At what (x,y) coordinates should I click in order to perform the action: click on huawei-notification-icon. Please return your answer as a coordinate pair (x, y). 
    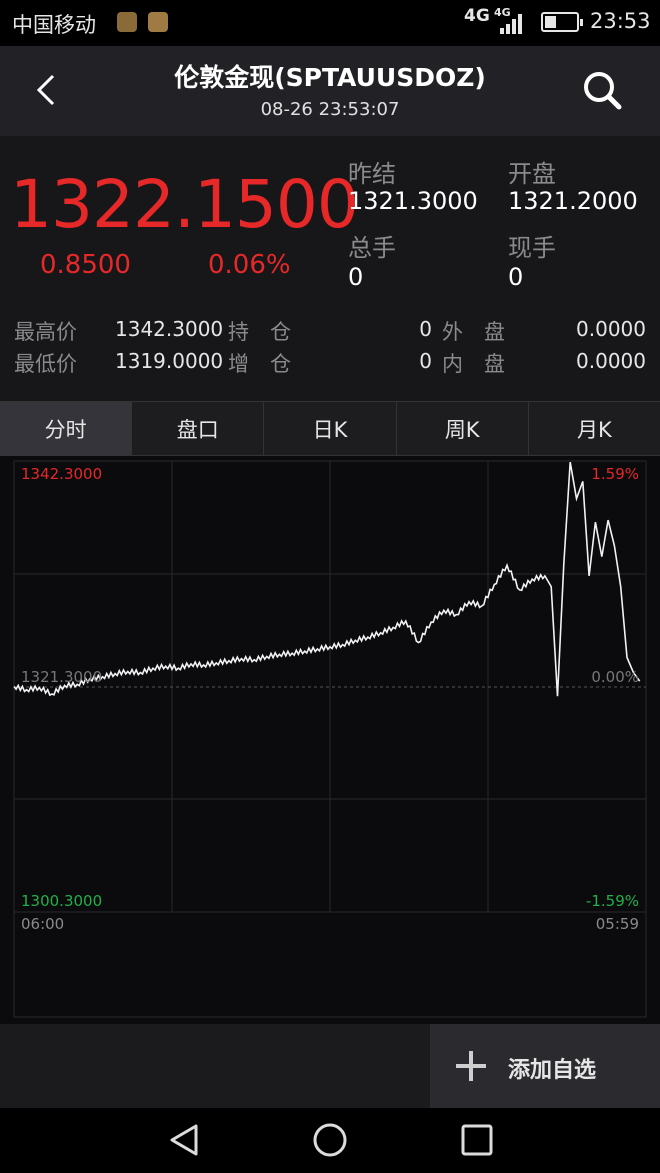
    Looking at the image, I should click on (158, 22).